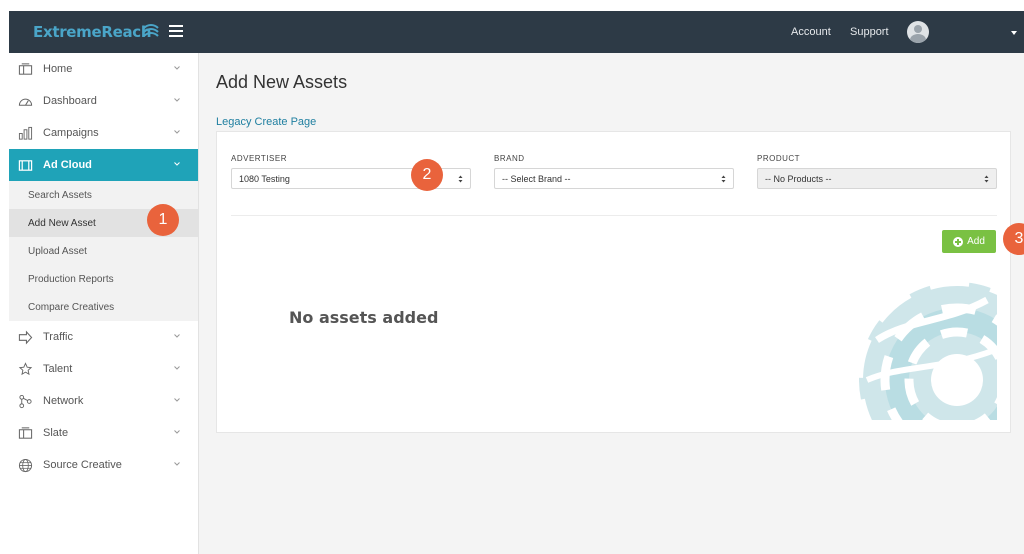  I want to click on advertiser-value: 1080 Testing, so click(264, 178).